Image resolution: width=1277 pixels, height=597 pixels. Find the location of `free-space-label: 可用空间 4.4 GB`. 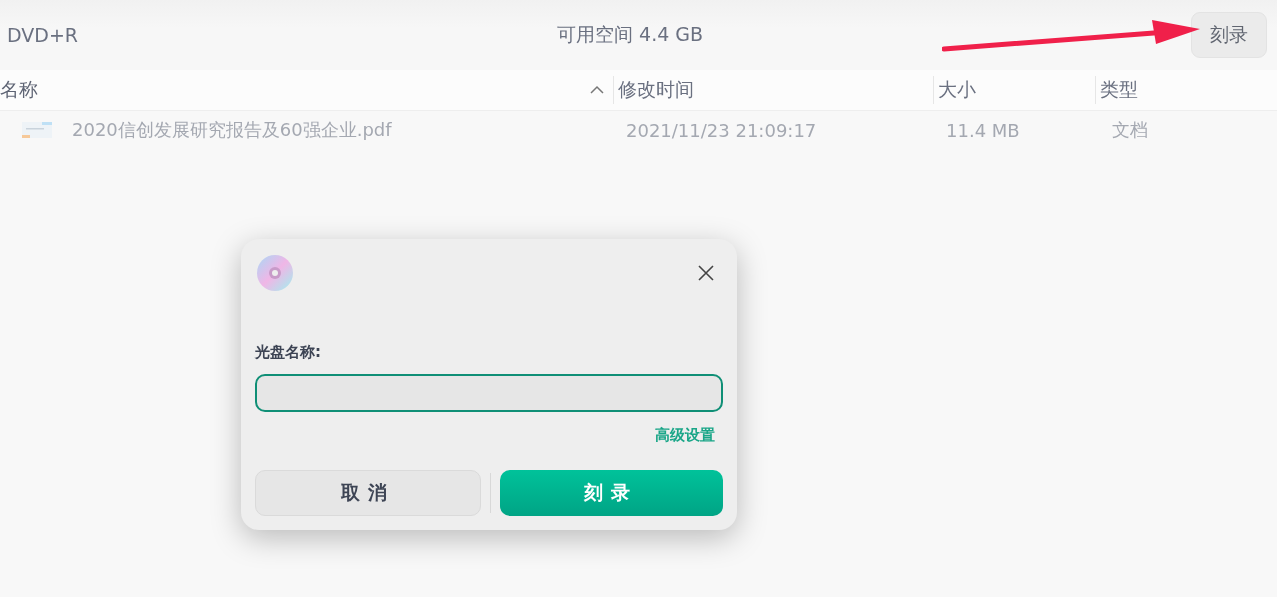

free-space-label: 可用空间 4.4 GB is located at coordinates (630, 34).